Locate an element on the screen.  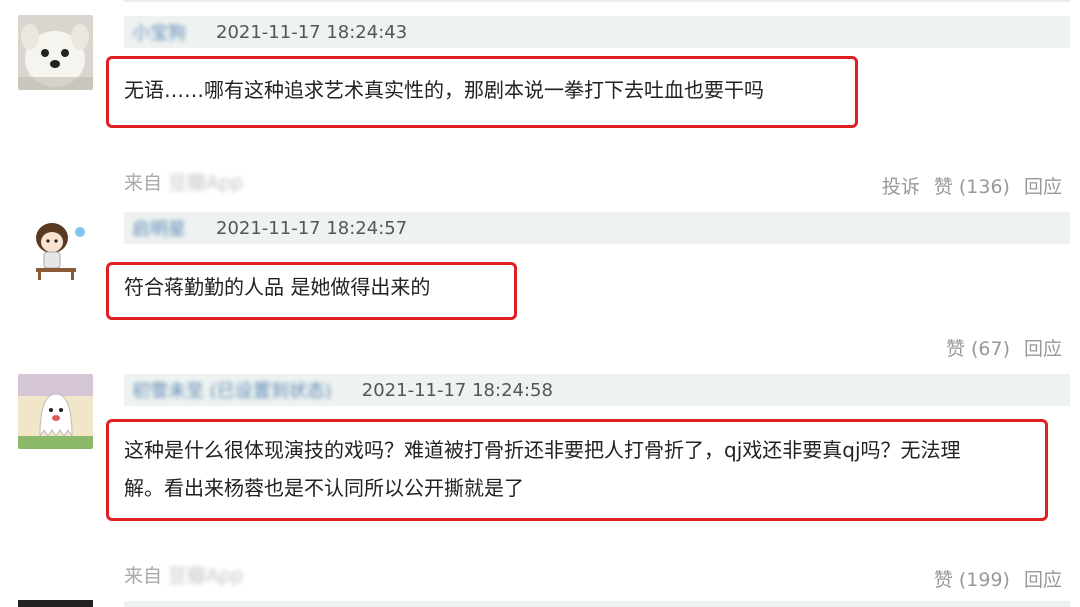
ghost-avatar-icon is located at coordinates (55, 411).